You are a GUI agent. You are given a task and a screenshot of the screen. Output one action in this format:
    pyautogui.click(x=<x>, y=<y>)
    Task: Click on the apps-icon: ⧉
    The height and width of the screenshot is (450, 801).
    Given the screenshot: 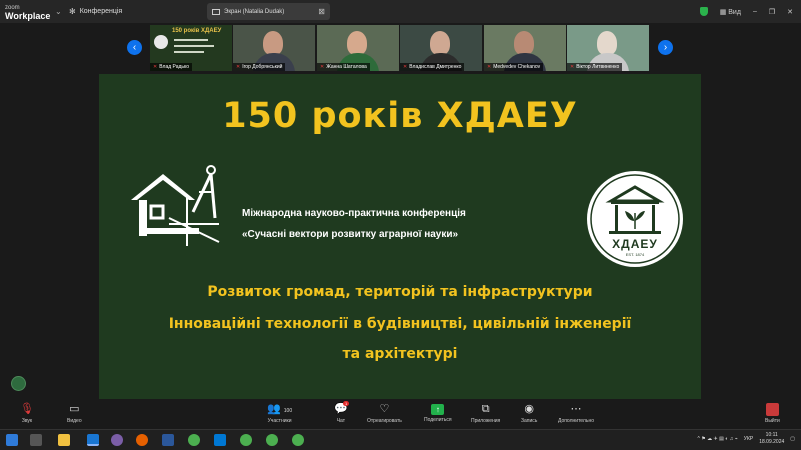 What is the action you would take?
    pyautogui.click(x=485, y=409)
    